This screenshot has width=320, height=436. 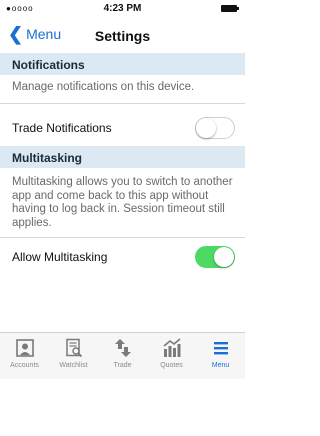 What do you see at coordinates (123, 348) in the screenshot?
I see `trade-icon` at bounding box center [123, 348].